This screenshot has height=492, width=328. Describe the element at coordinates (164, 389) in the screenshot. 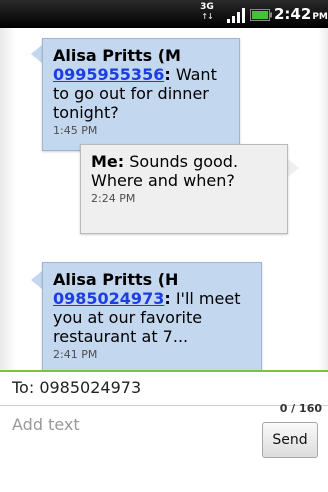

I see `recipient-field: To: 0985024973` at that location.